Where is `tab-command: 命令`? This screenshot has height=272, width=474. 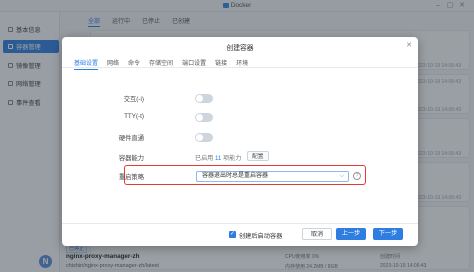 tab-command: 命令 is located at coordinates (134, 64).